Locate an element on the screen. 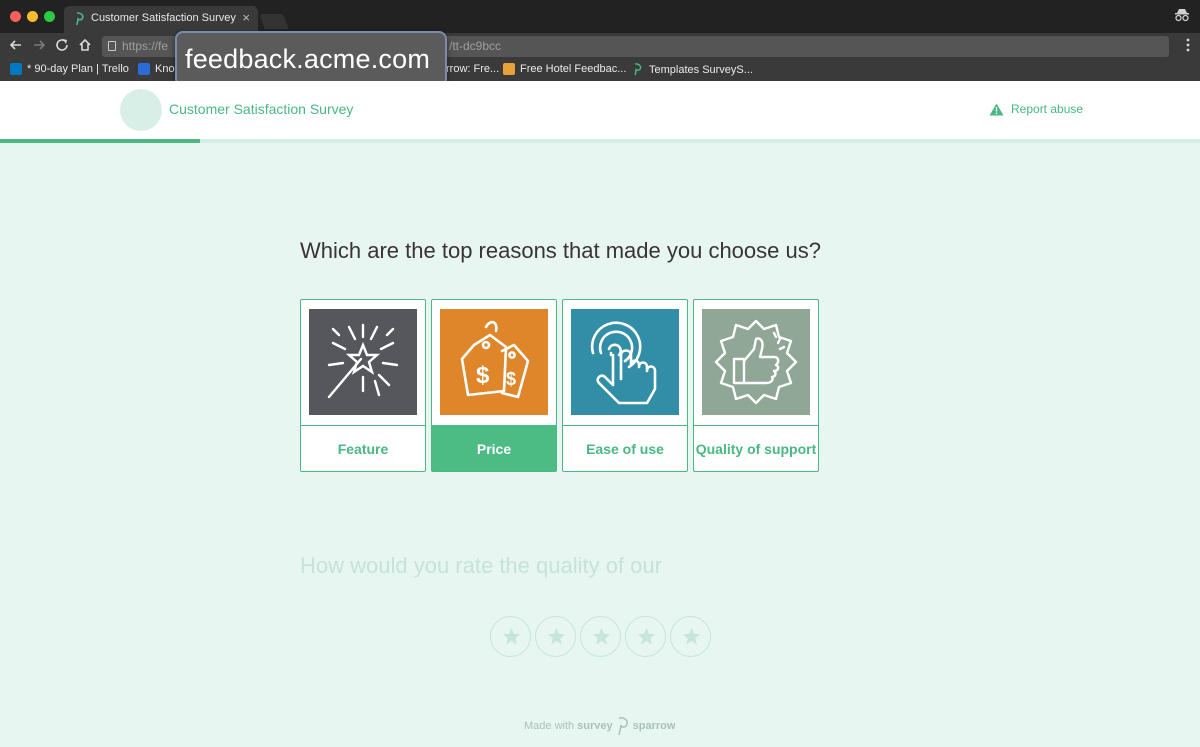  bookmark-label: Kno is located at coordinates (165, 69).